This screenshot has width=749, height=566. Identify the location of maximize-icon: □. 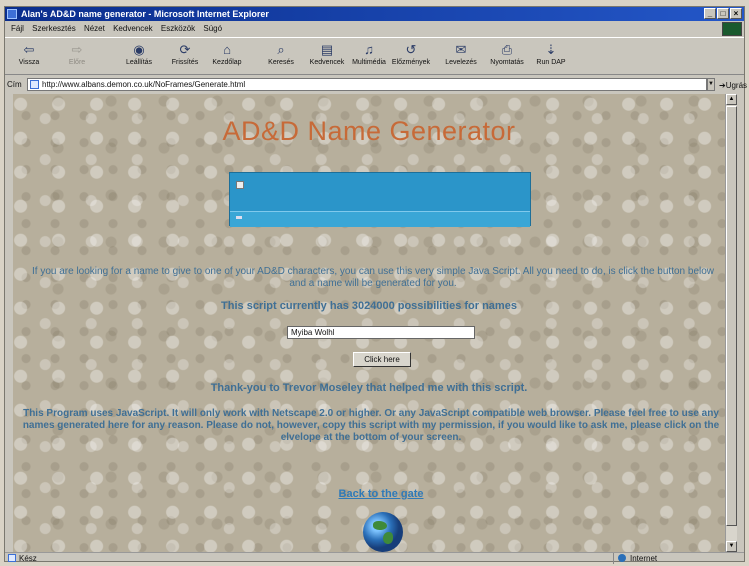
(723, 13).